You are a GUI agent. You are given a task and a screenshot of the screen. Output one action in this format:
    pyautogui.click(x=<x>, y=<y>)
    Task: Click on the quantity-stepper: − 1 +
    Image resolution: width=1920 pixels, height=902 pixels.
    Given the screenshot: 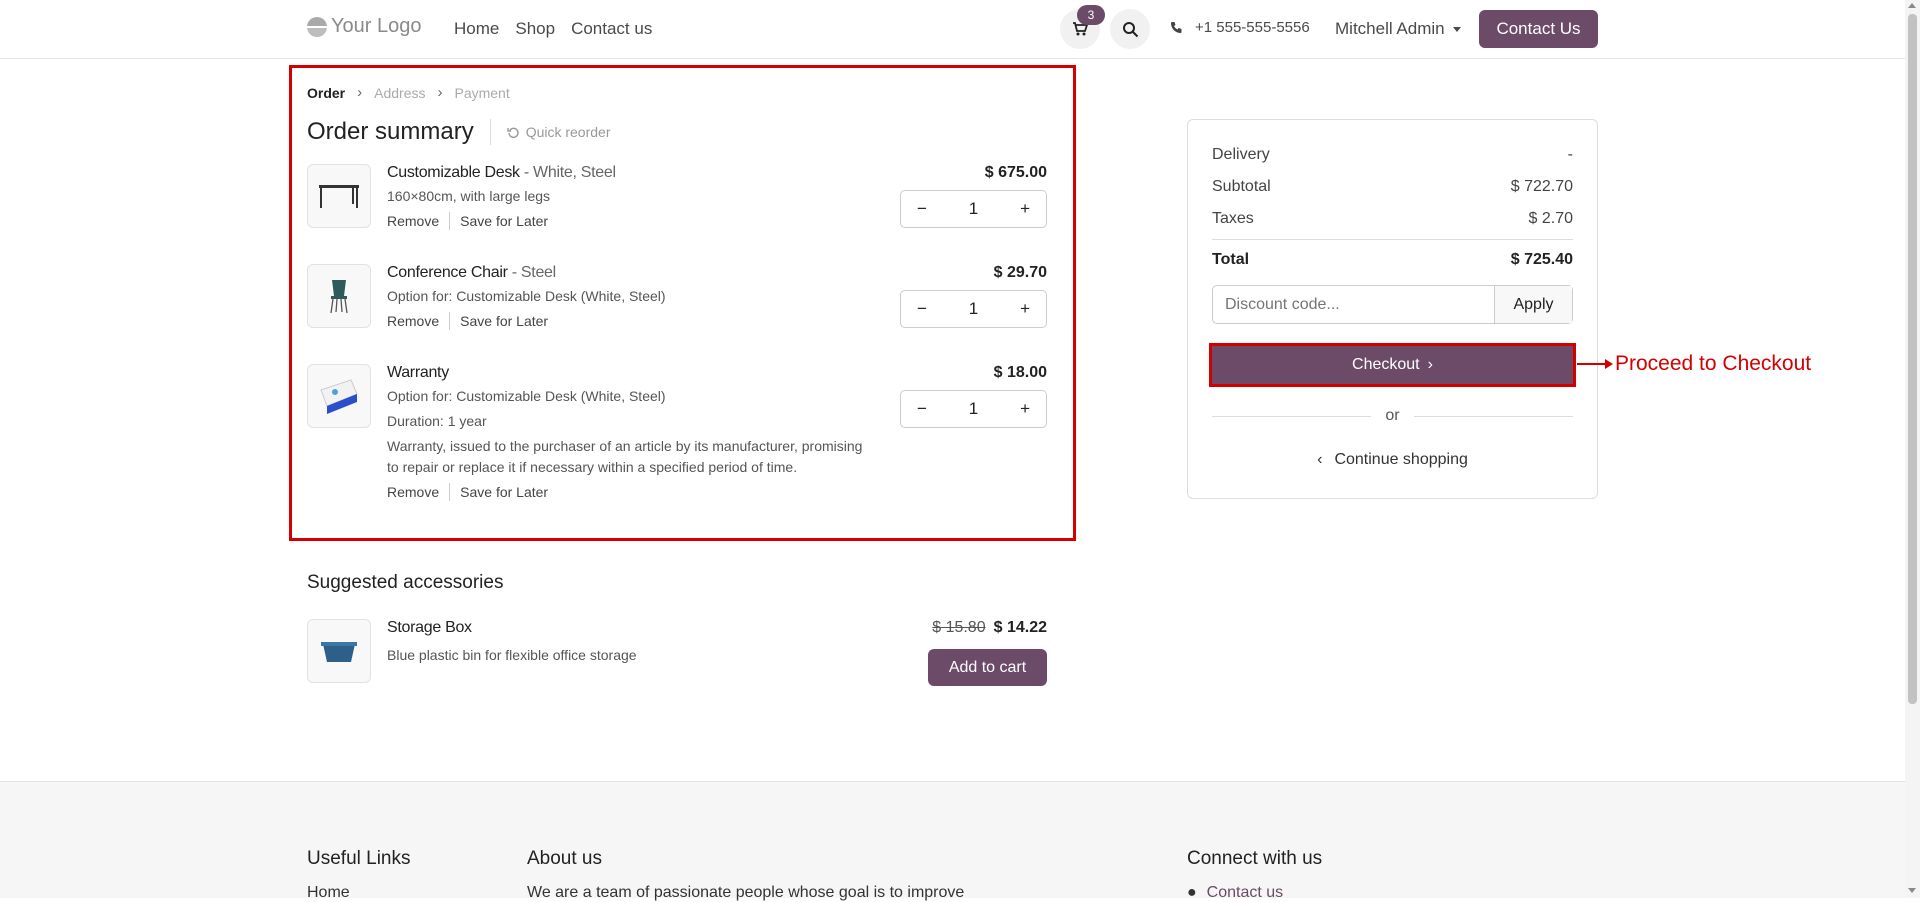 What is the action you would take?
    pyautogui.click(x=973, y=309)
    